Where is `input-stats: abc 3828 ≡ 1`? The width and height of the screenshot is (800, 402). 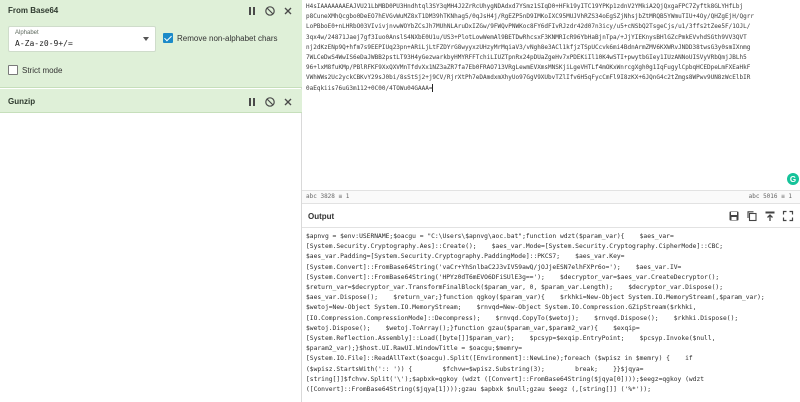
input-stats: abc 3828 ≡ 1 is located at coordinates (327, 196).